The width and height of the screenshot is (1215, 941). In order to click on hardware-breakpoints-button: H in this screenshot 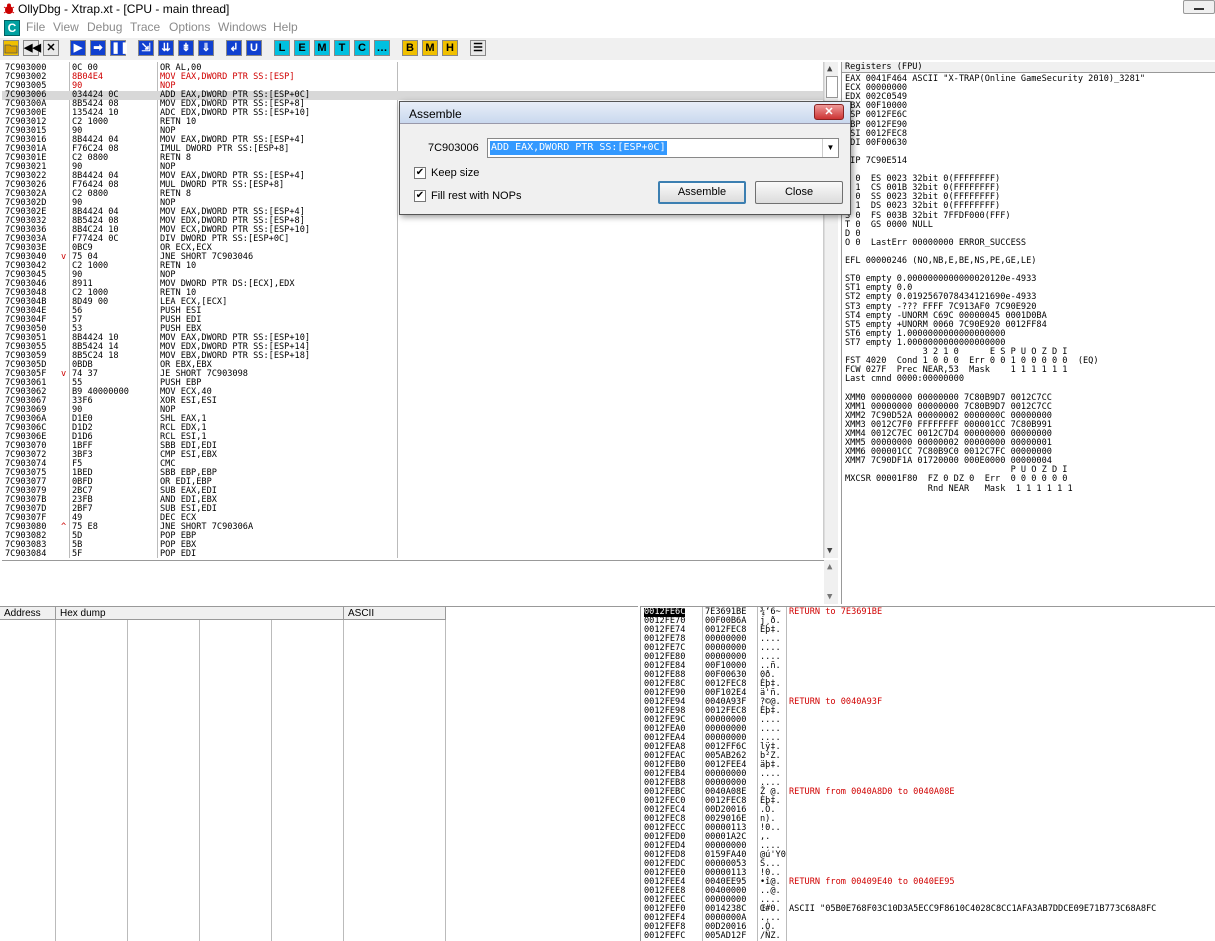, I will do `click(450, 48)`.